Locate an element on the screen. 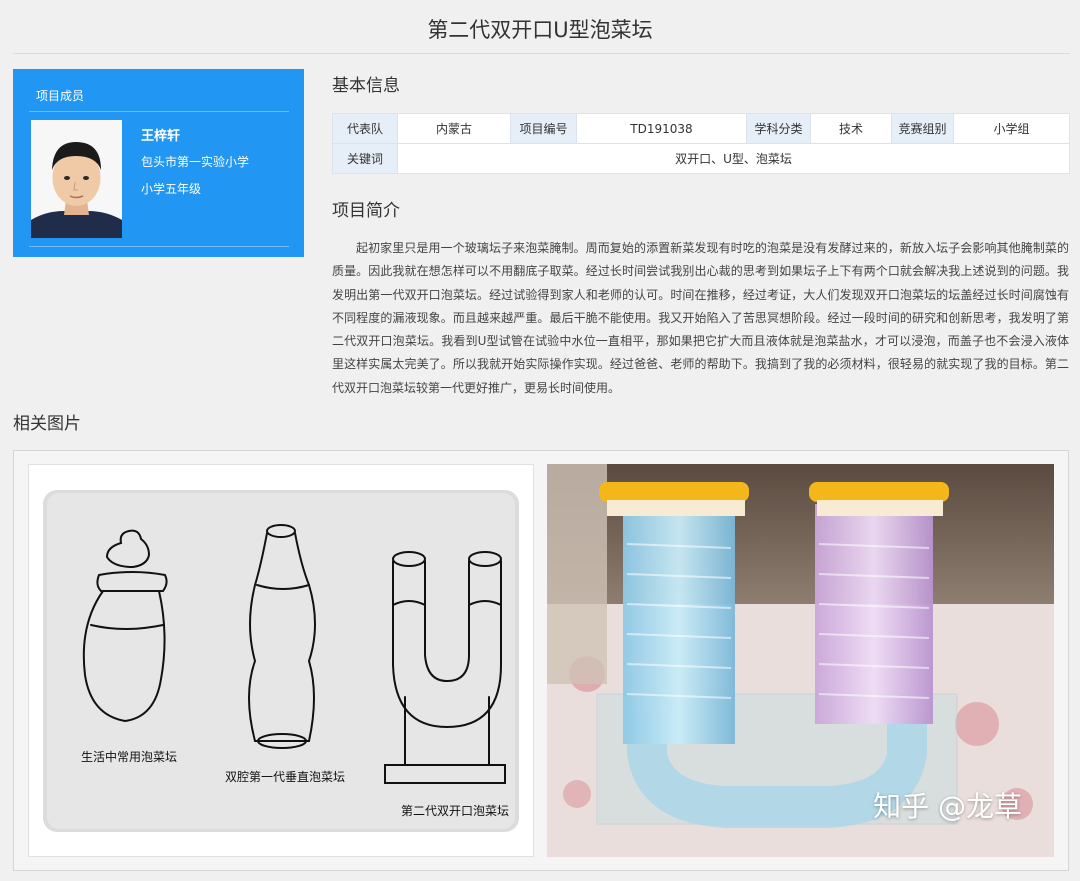 This screenshot has height=881, width=1080. sketch-caption-1: 生活中常用泡菜坛 is located at coordinates (129, 756).